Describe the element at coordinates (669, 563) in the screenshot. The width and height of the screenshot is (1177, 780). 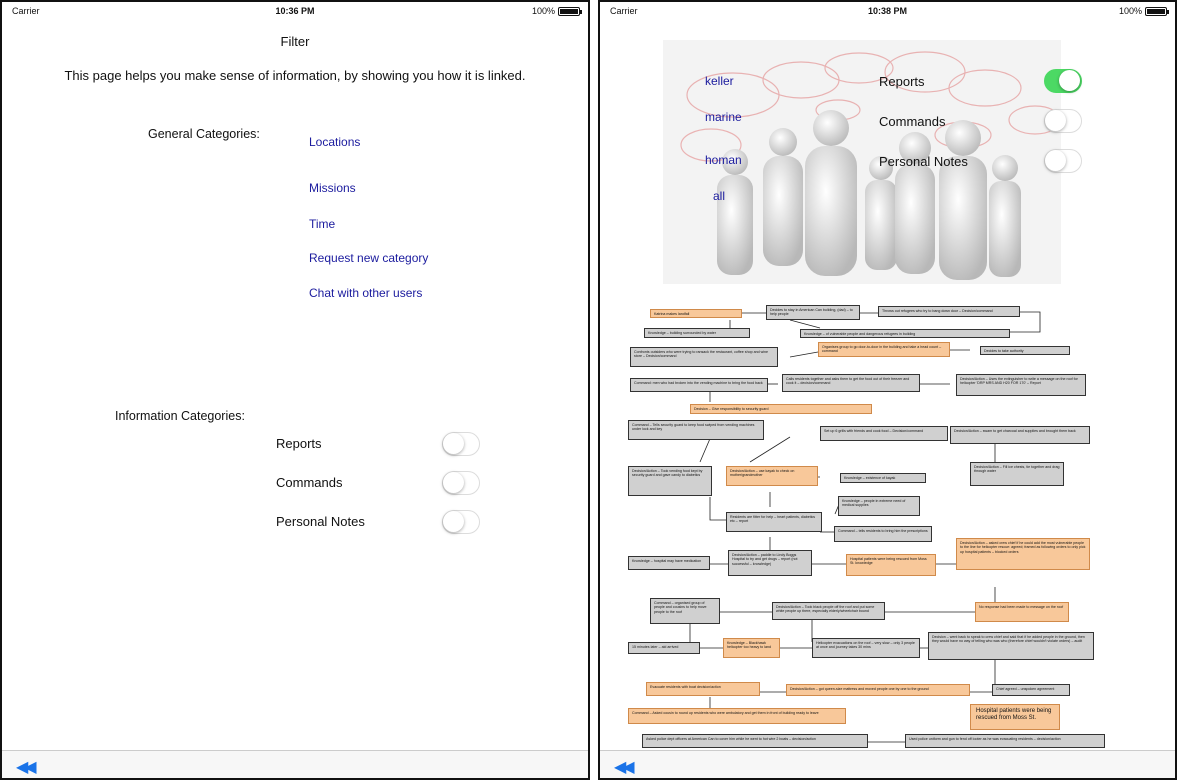
I see `flow-node: Knowledge – hospital may have medication` at that location.